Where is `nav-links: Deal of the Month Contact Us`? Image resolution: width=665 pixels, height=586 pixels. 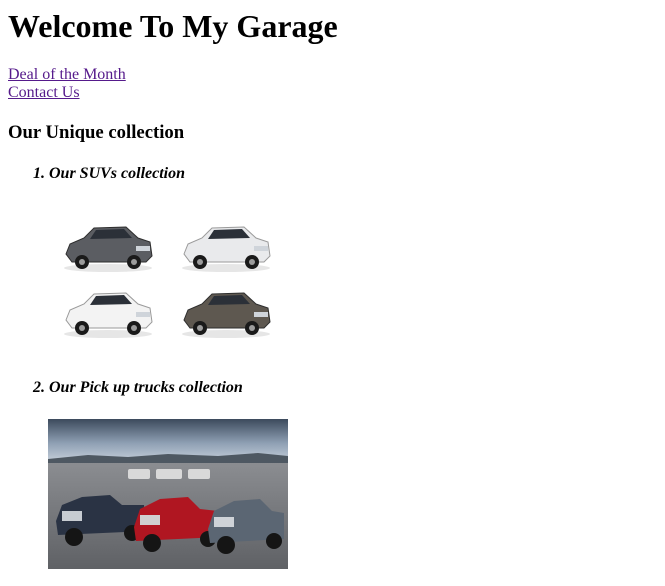 nav-links: Deal of the Month Contact Us is located at coordinates (67, 84).